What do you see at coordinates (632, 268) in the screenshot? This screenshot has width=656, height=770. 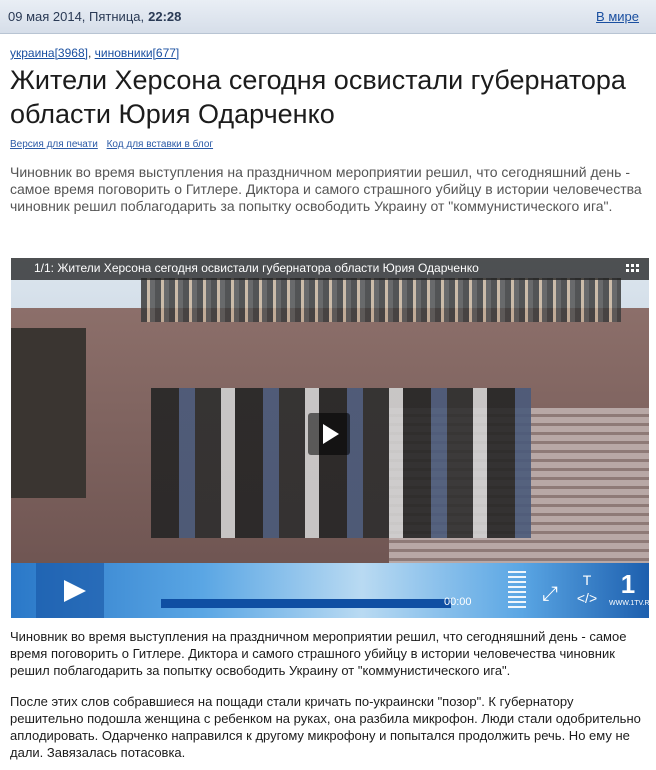 I see `playlist-grid-icon` at bounding box center [632, 268].